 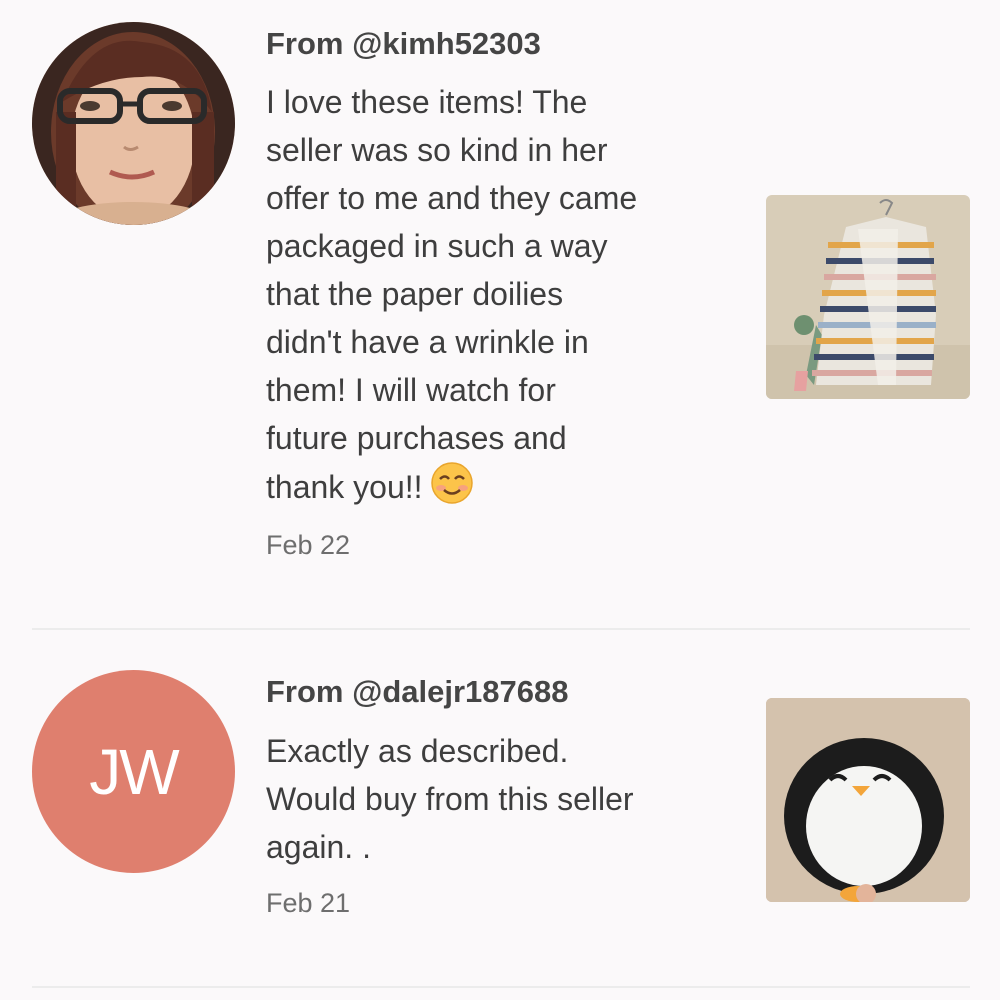 I want to click on reviewer-avatar, so click(x=133, y=123).